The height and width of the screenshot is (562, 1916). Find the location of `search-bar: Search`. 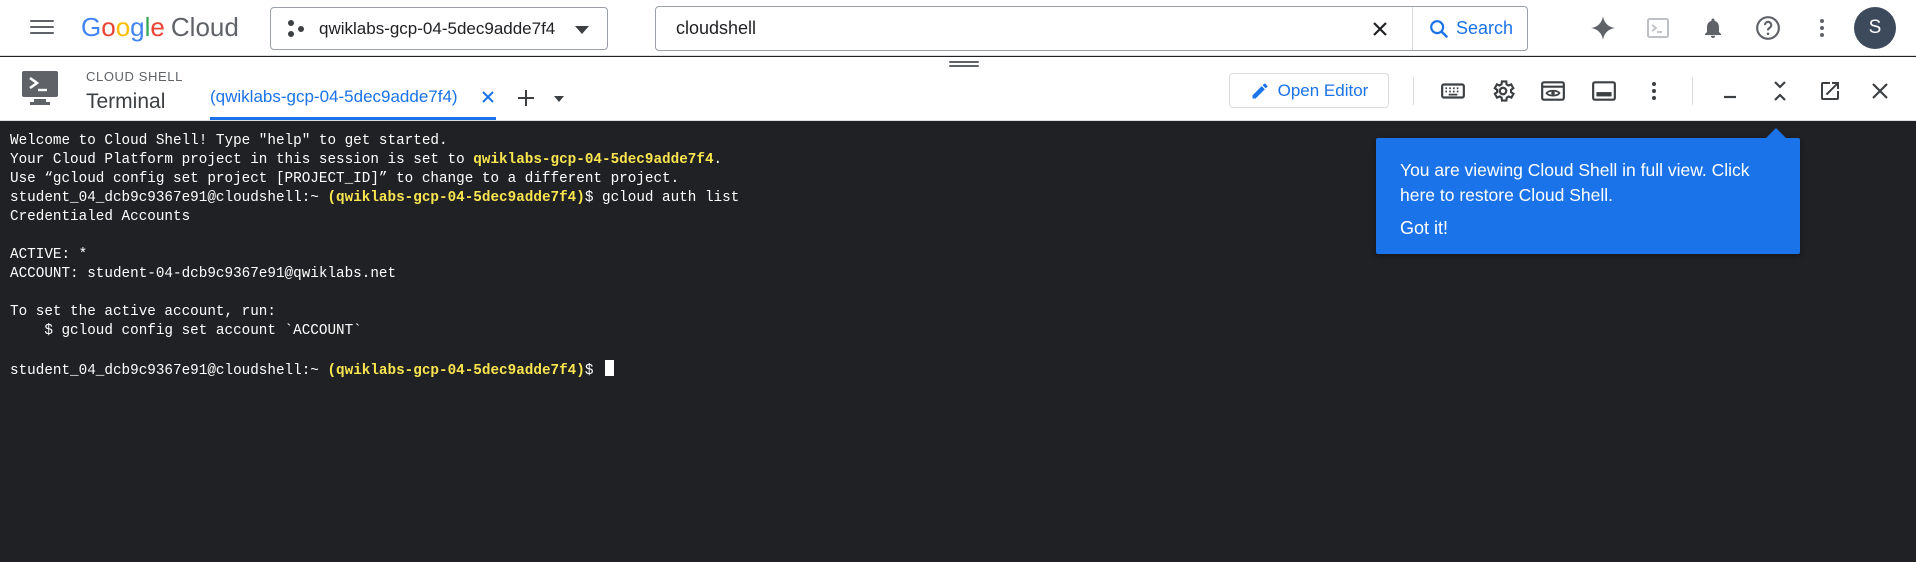

search-bar: Search is located at coordinates (1091, 28).